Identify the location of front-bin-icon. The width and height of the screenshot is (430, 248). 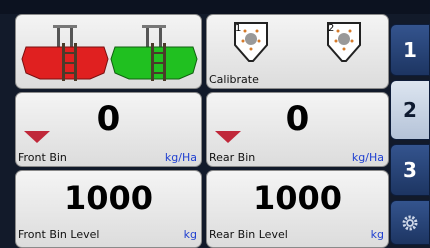
(65, 53).